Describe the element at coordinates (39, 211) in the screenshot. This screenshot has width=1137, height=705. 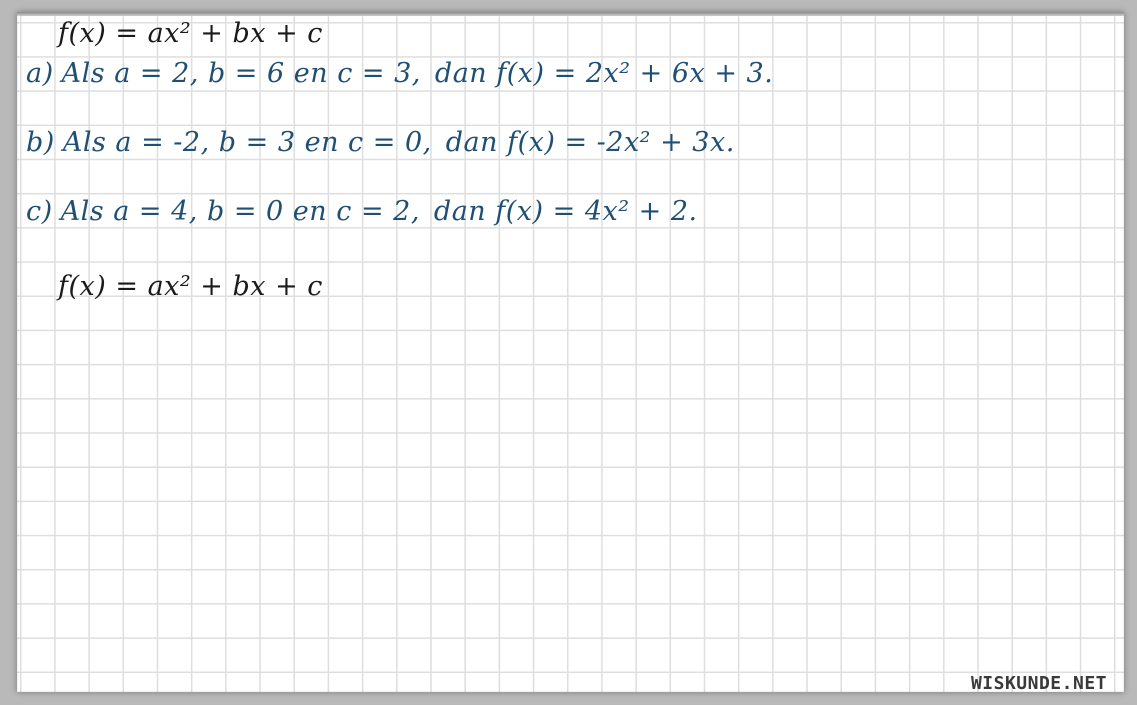
I see `item-c-label: c)` at that location.